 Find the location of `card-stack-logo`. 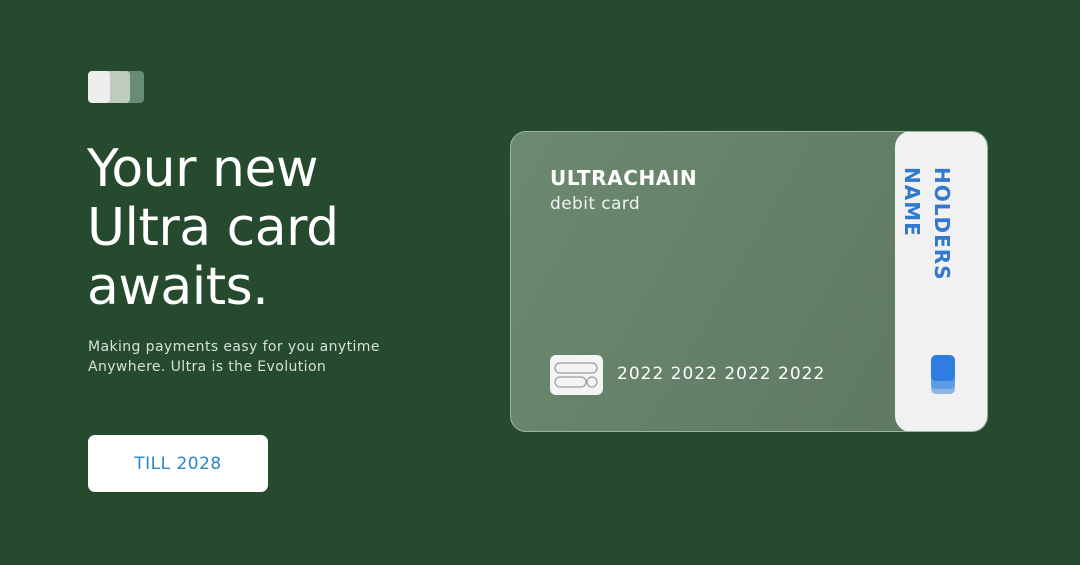

card-stack-logo is located at coordinates (116, 87).